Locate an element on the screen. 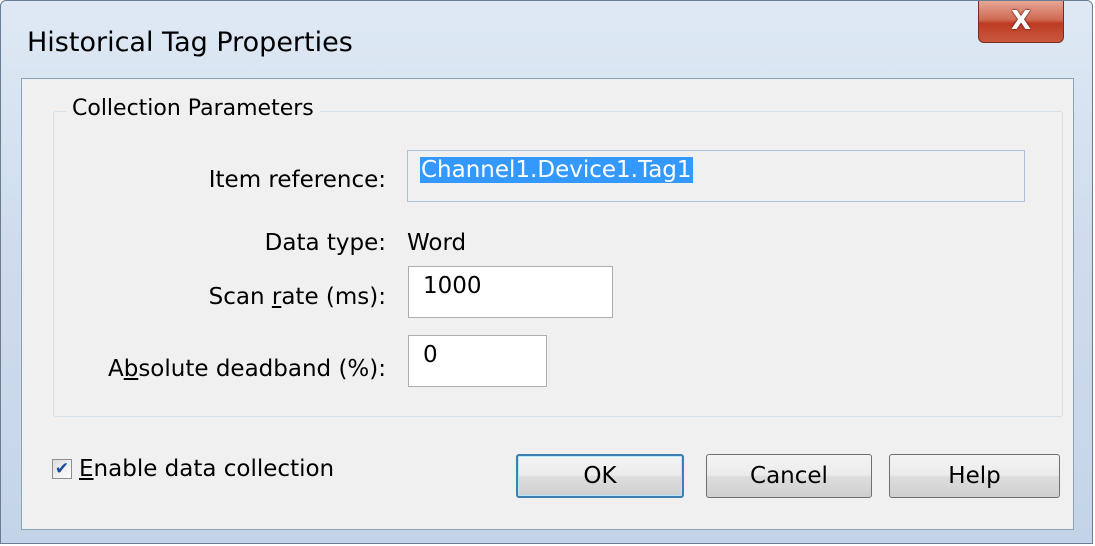  group-label: Collection Parameters is located at coordinates (193, 108).